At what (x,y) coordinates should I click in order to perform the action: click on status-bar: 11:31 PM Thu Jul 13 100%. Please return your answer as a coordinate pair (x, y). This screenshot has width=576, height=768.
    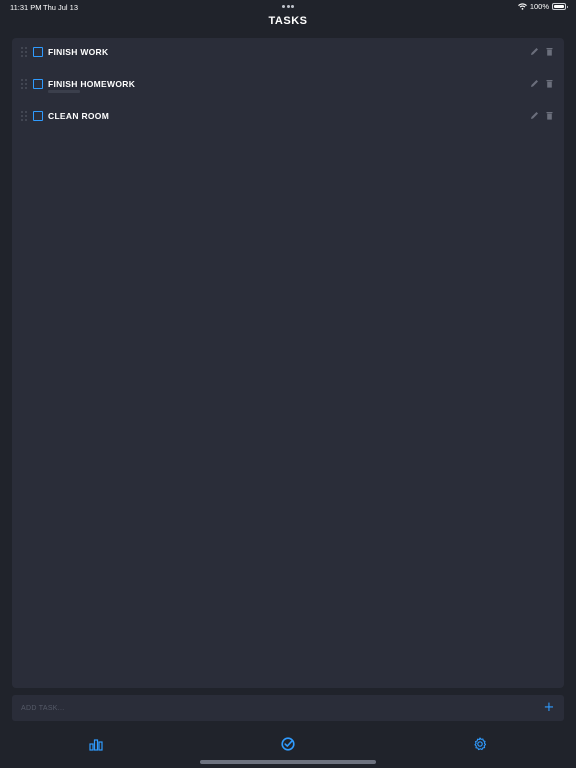
    Looking at the image, I should click on (288, 7).